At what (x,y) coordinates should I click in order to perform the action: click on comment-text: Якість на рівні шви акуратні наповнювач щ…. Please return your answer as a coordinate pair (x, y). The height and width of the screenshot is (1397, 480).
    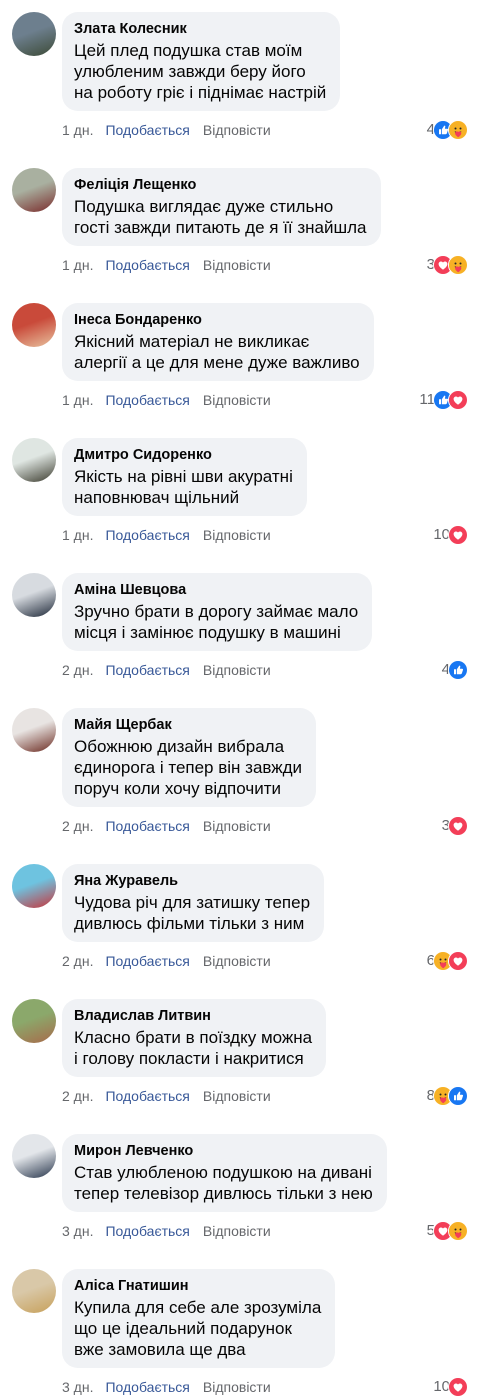
    Looking at the image, I should click on (184, 487).